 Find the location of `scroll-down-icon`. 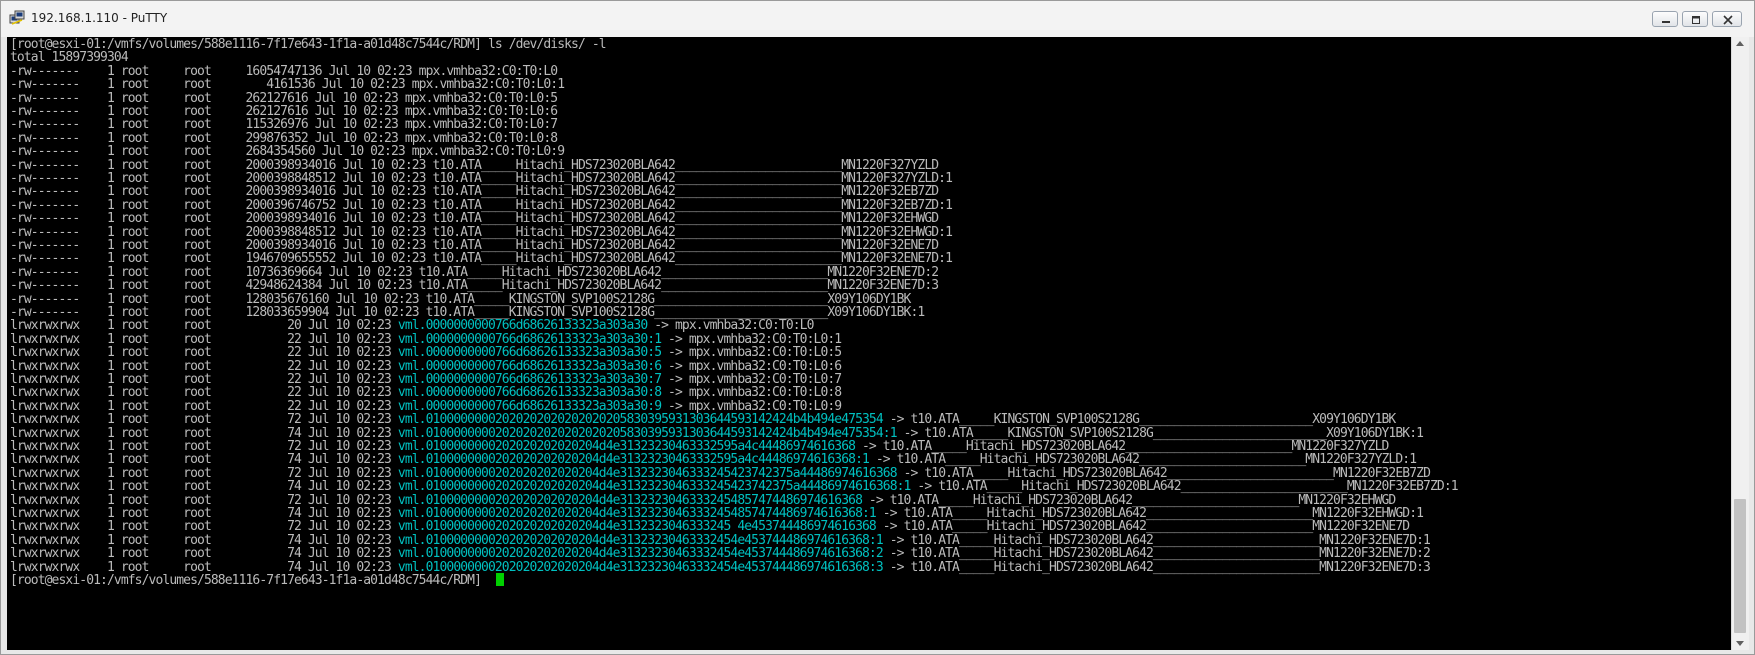

scroll-down-icon is located at coordinates (1740, 643).